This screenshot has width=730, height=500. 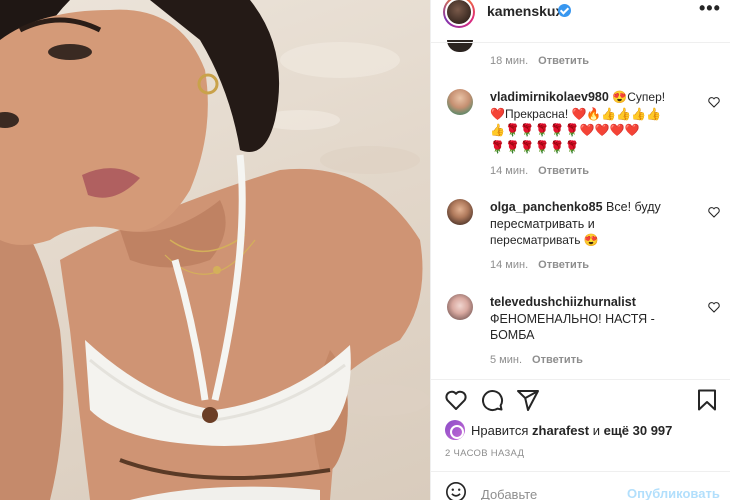 I want to click on comment-meta: 18 мин. Ответить, so click(x=539, y=61).